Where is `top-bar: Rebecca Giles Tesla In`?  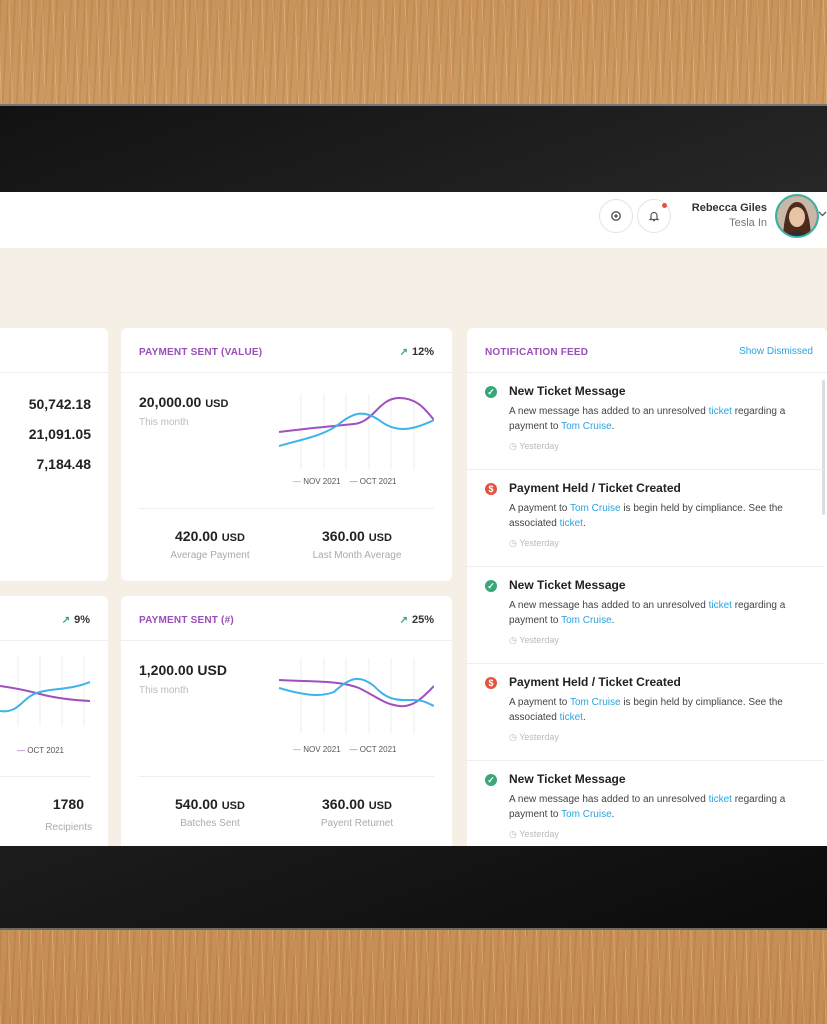 top-bar: Rebecca Giles Tesla In is located at coordinates (413, 220).